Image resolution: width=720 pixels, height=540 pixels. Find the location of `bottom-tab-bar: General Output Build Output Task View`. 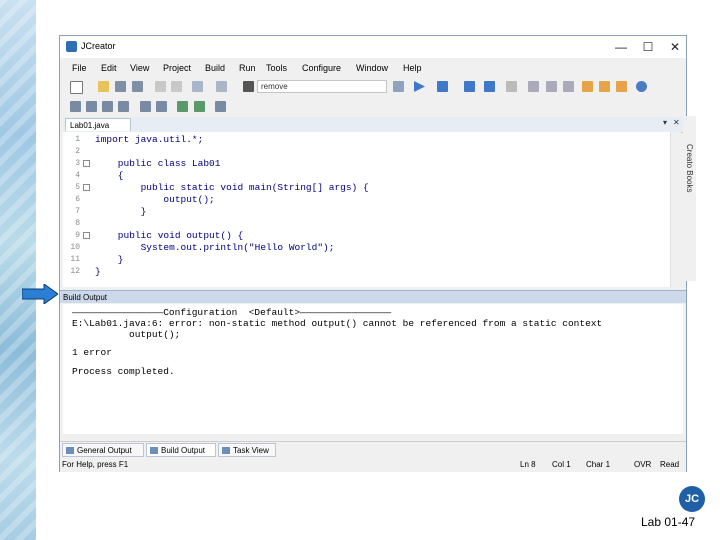

bottom-tab-bar: General Output Build Output Task View is located at coordinates (373, 449).